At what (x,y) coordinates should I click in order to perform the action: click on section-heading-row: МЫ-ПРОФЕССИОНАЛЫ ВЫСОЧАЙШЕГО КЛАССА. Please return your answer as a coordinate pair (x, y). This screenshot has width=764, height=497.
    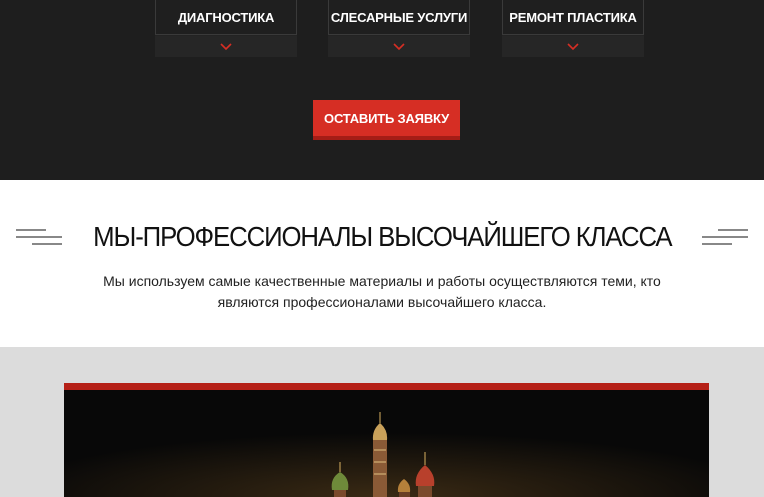
    Looking at the image, I should click on (382, 237).